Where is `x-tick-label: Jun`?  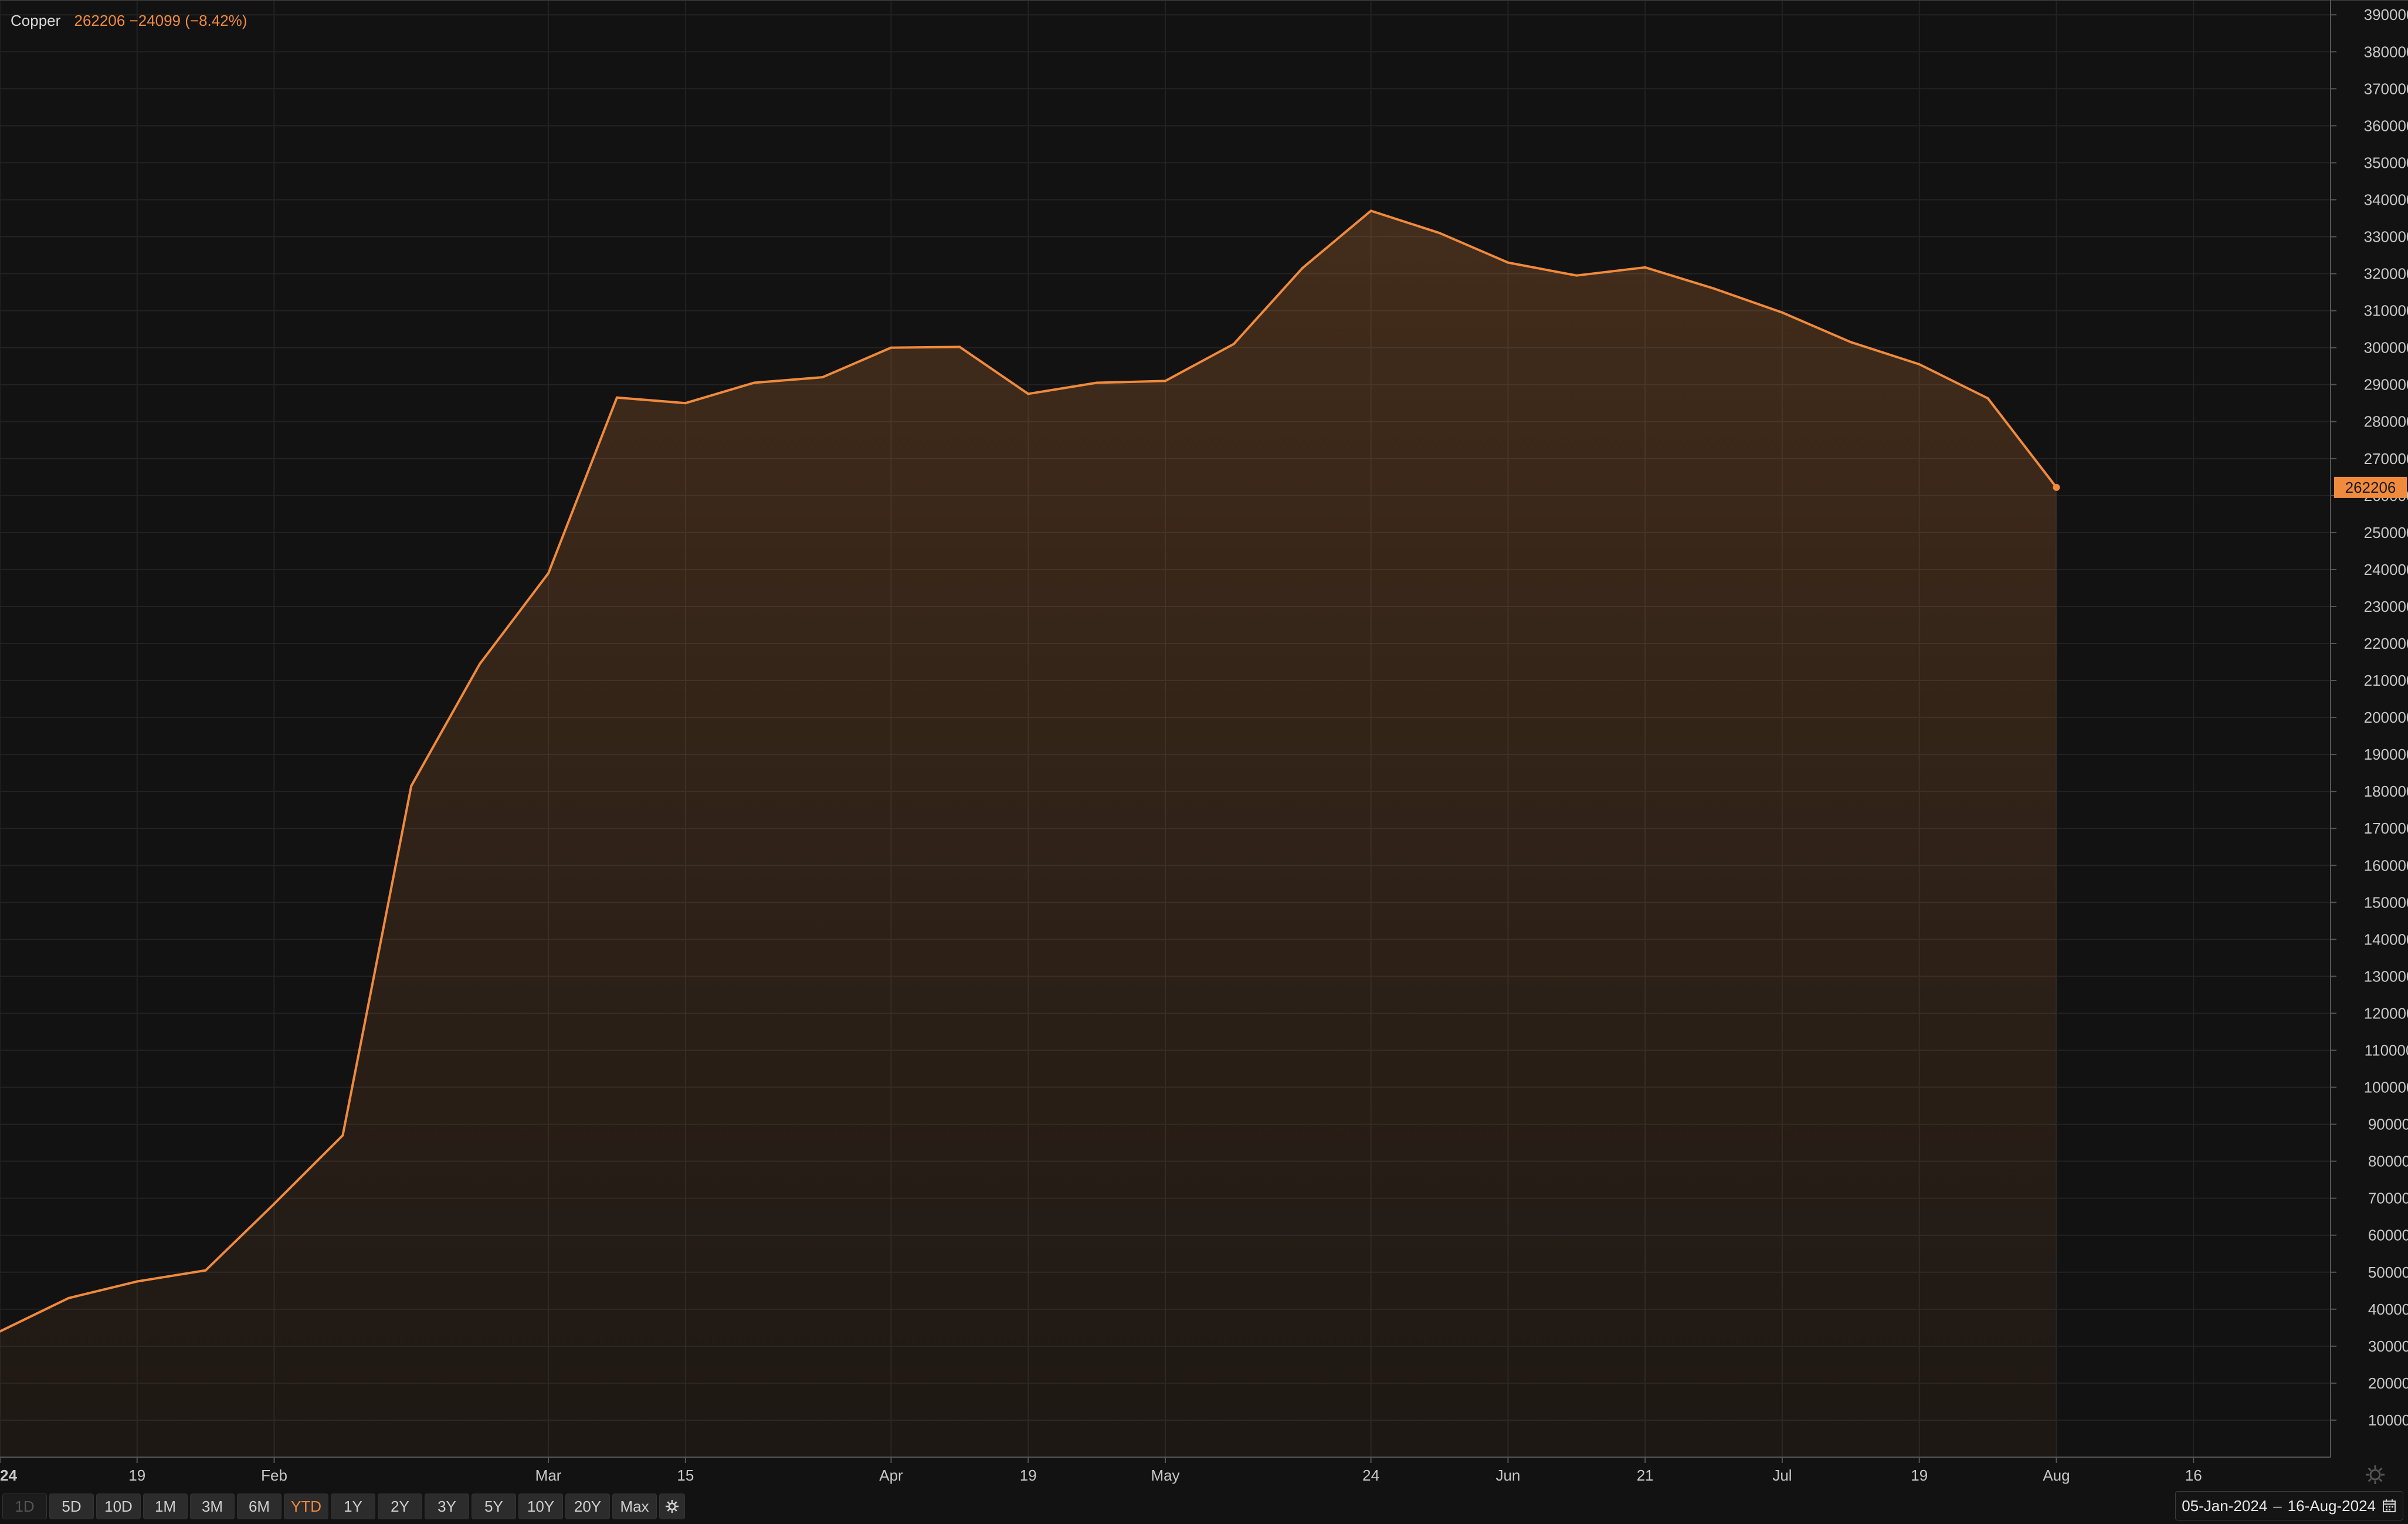 x-tick-label: Jun is located at coordinates (1507, 1475).